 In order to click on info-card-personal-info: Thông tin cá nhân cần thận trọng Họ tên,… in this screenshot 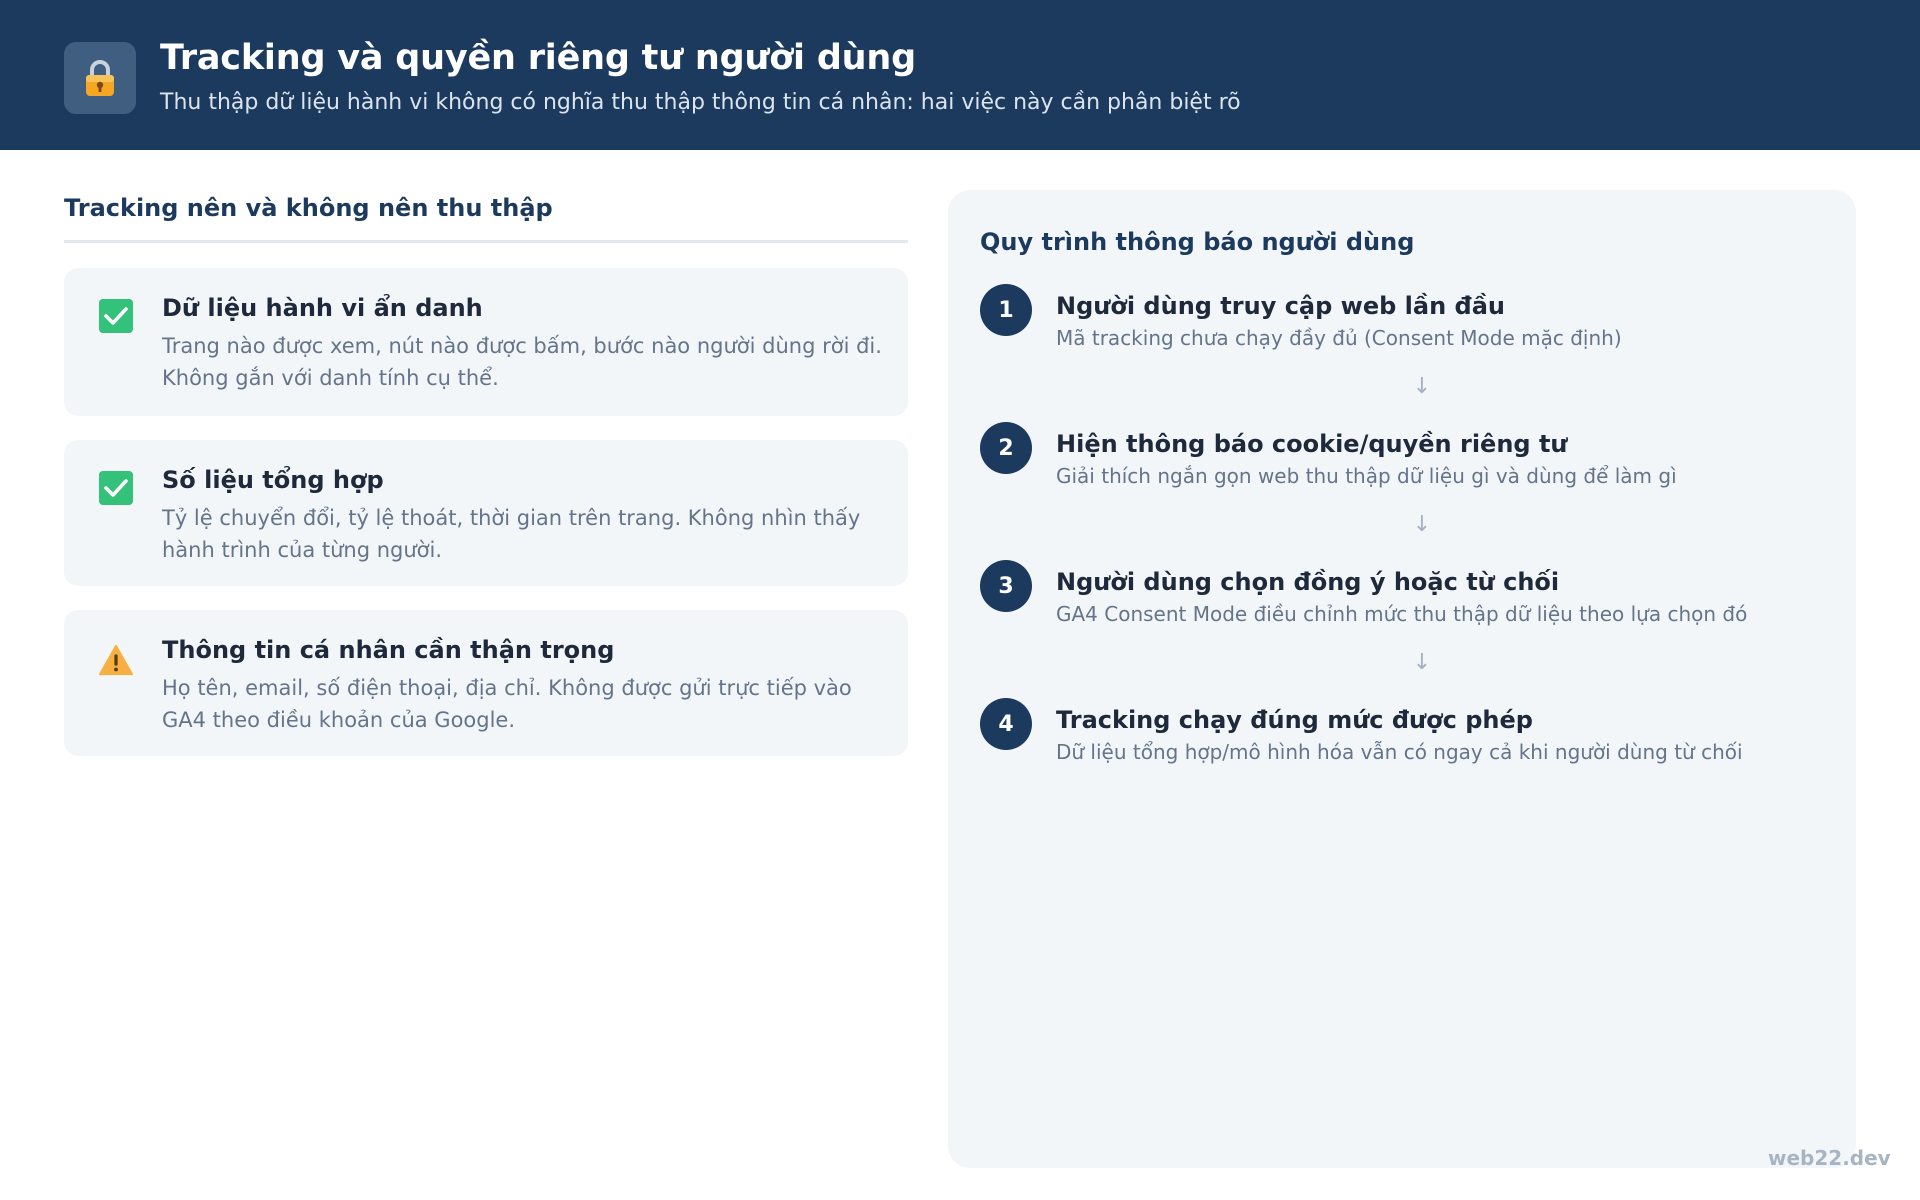, I will do `click(486, 683)`.